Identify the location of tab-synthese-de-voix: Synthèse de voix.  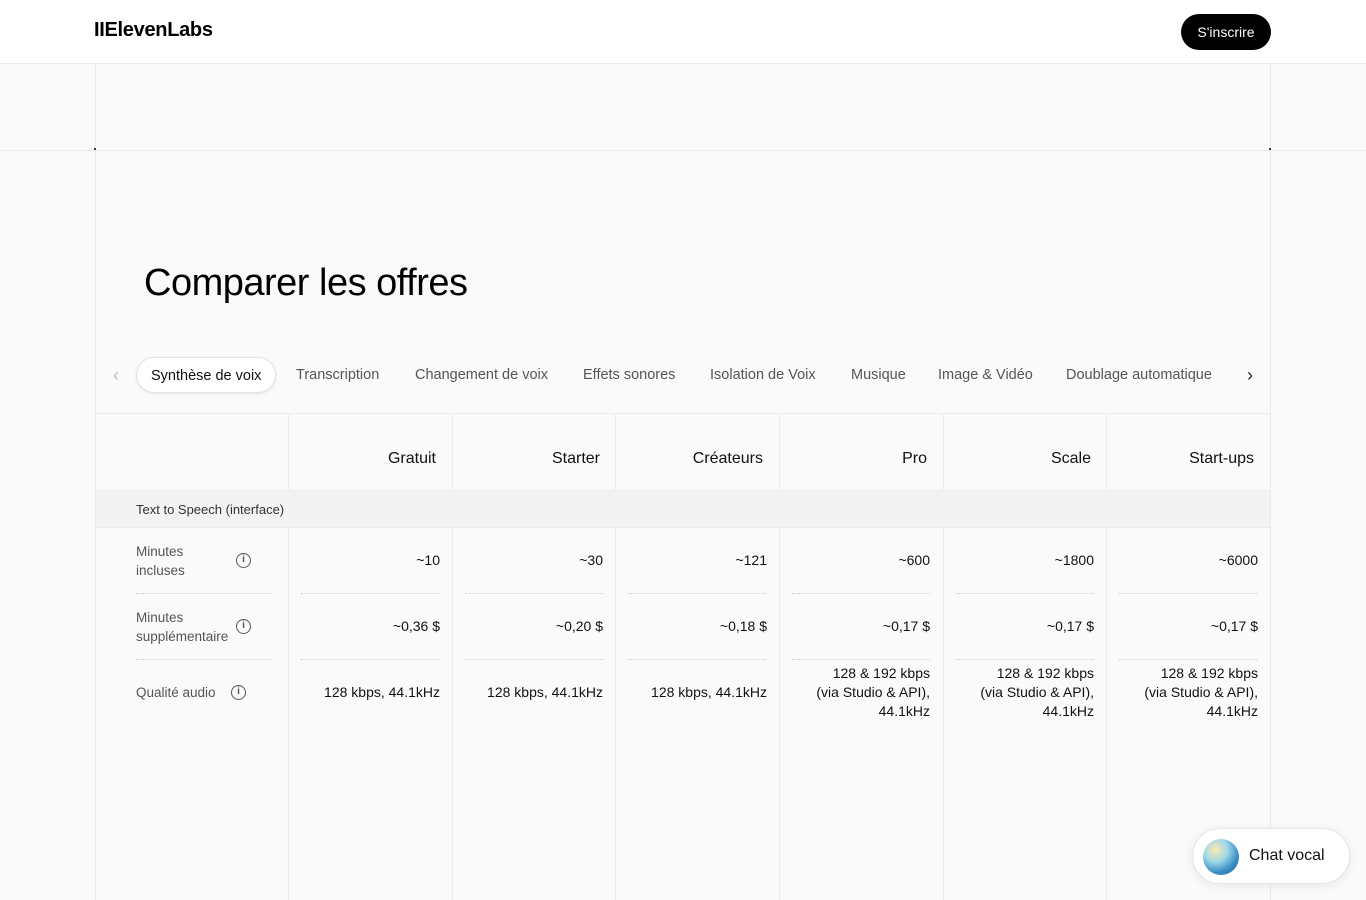
(206, 375).